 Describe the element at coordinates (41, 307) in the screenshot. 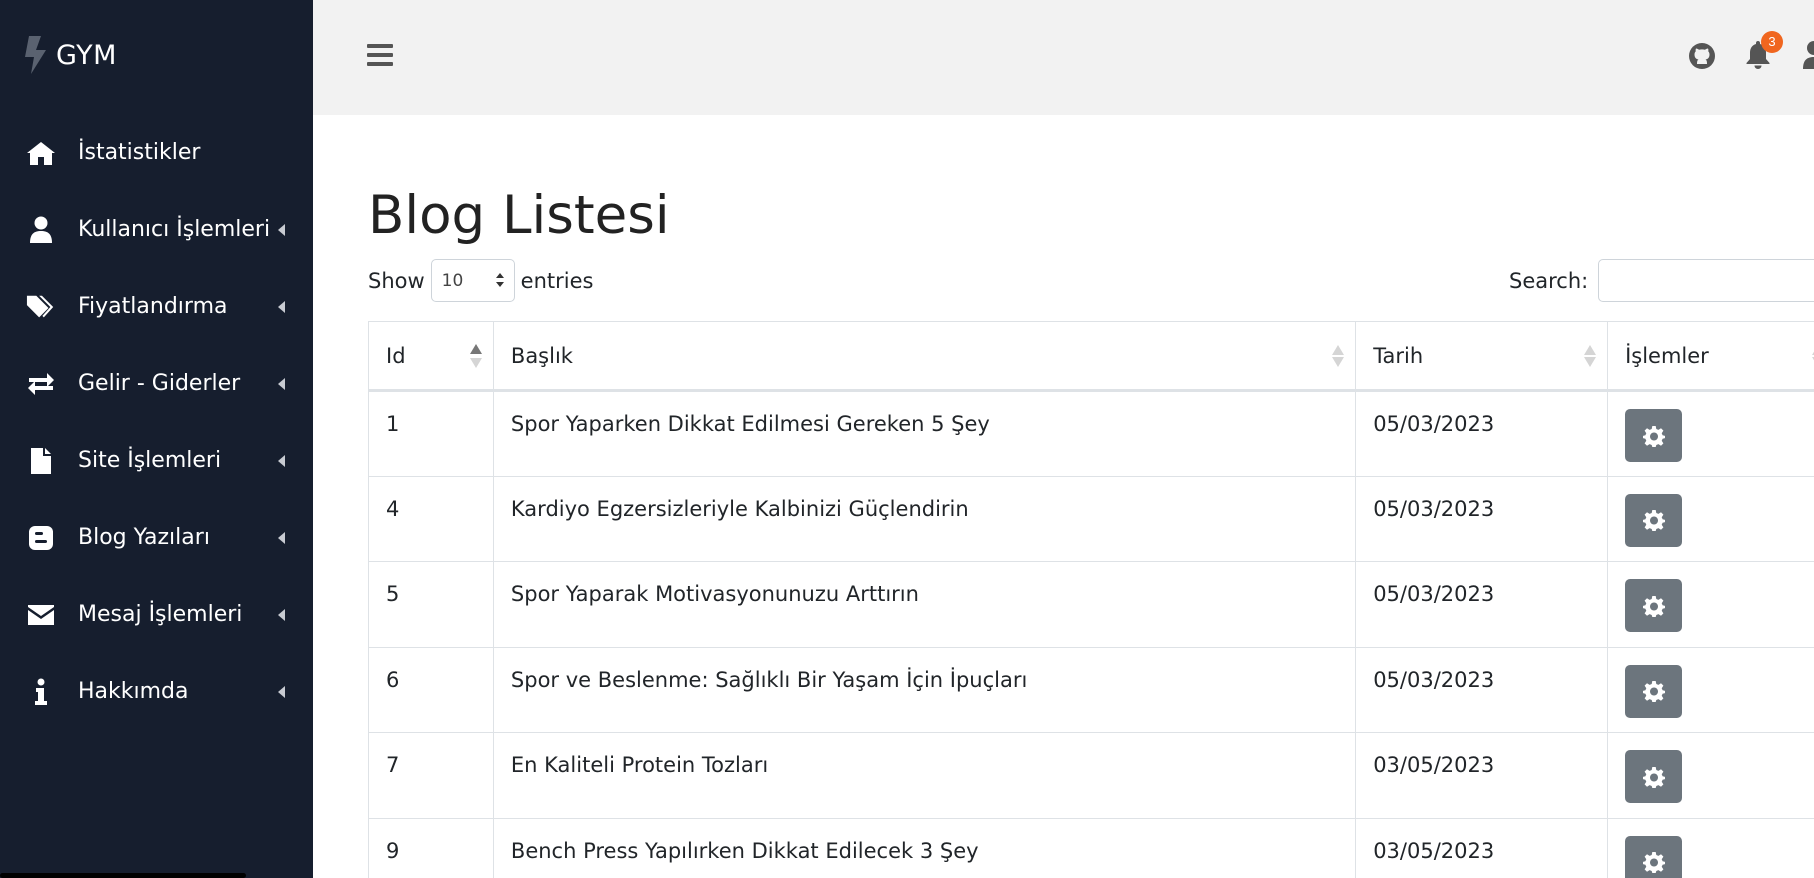

I see `tags-icon` at that location.